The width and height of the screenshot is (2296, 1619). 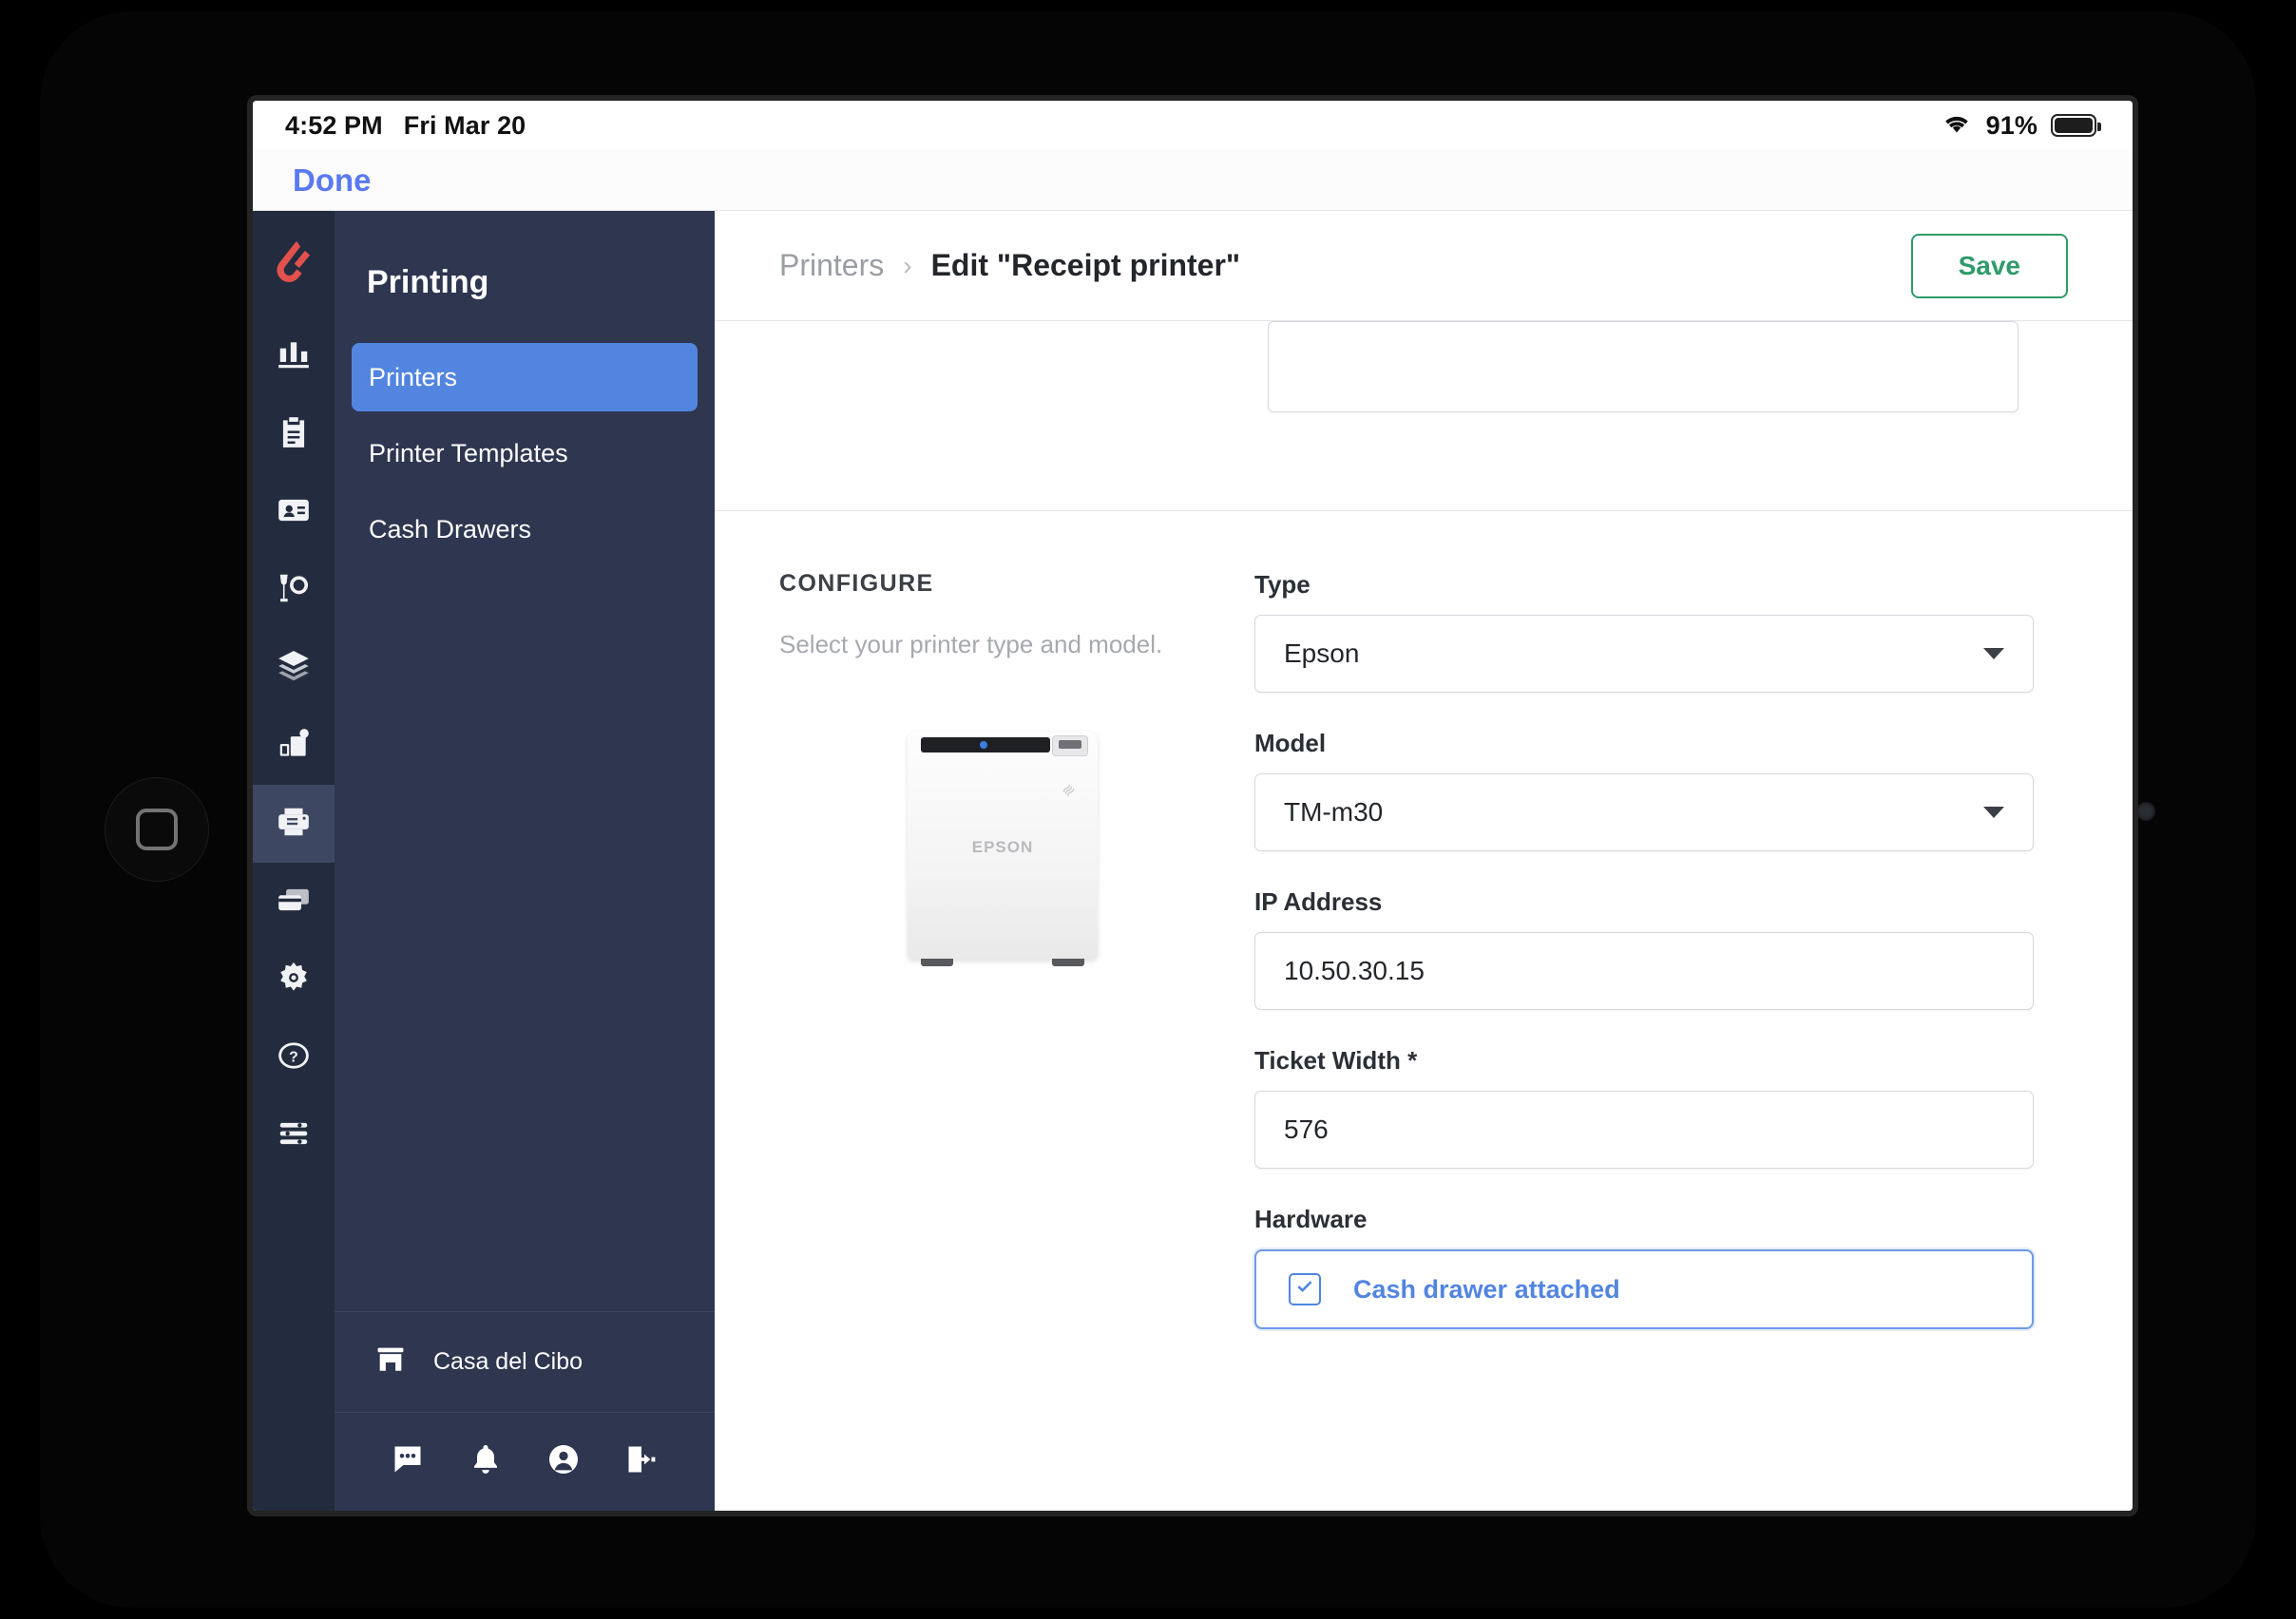 I want to click on ip-address-label: IP Address, so click(x=1318, y=901).